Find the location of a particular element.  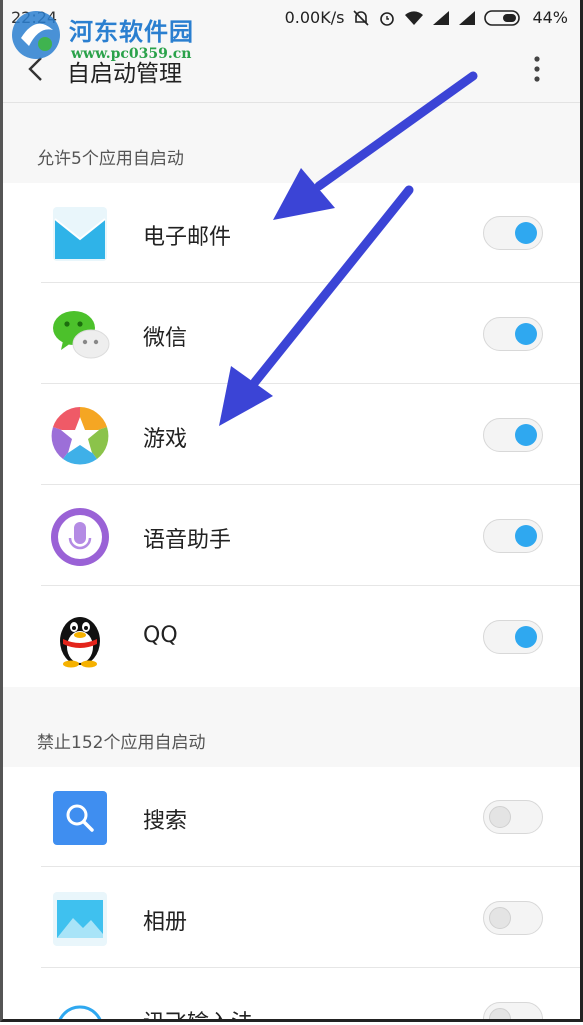

gallery-icon is located at coordinates (80, 919).